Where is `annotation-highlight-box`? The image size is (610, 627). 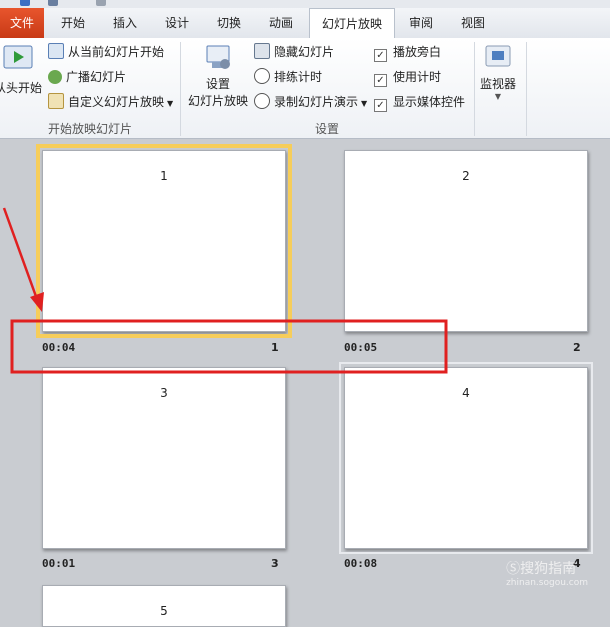 annotation-highlight-box is located at coordinates (229, 346).